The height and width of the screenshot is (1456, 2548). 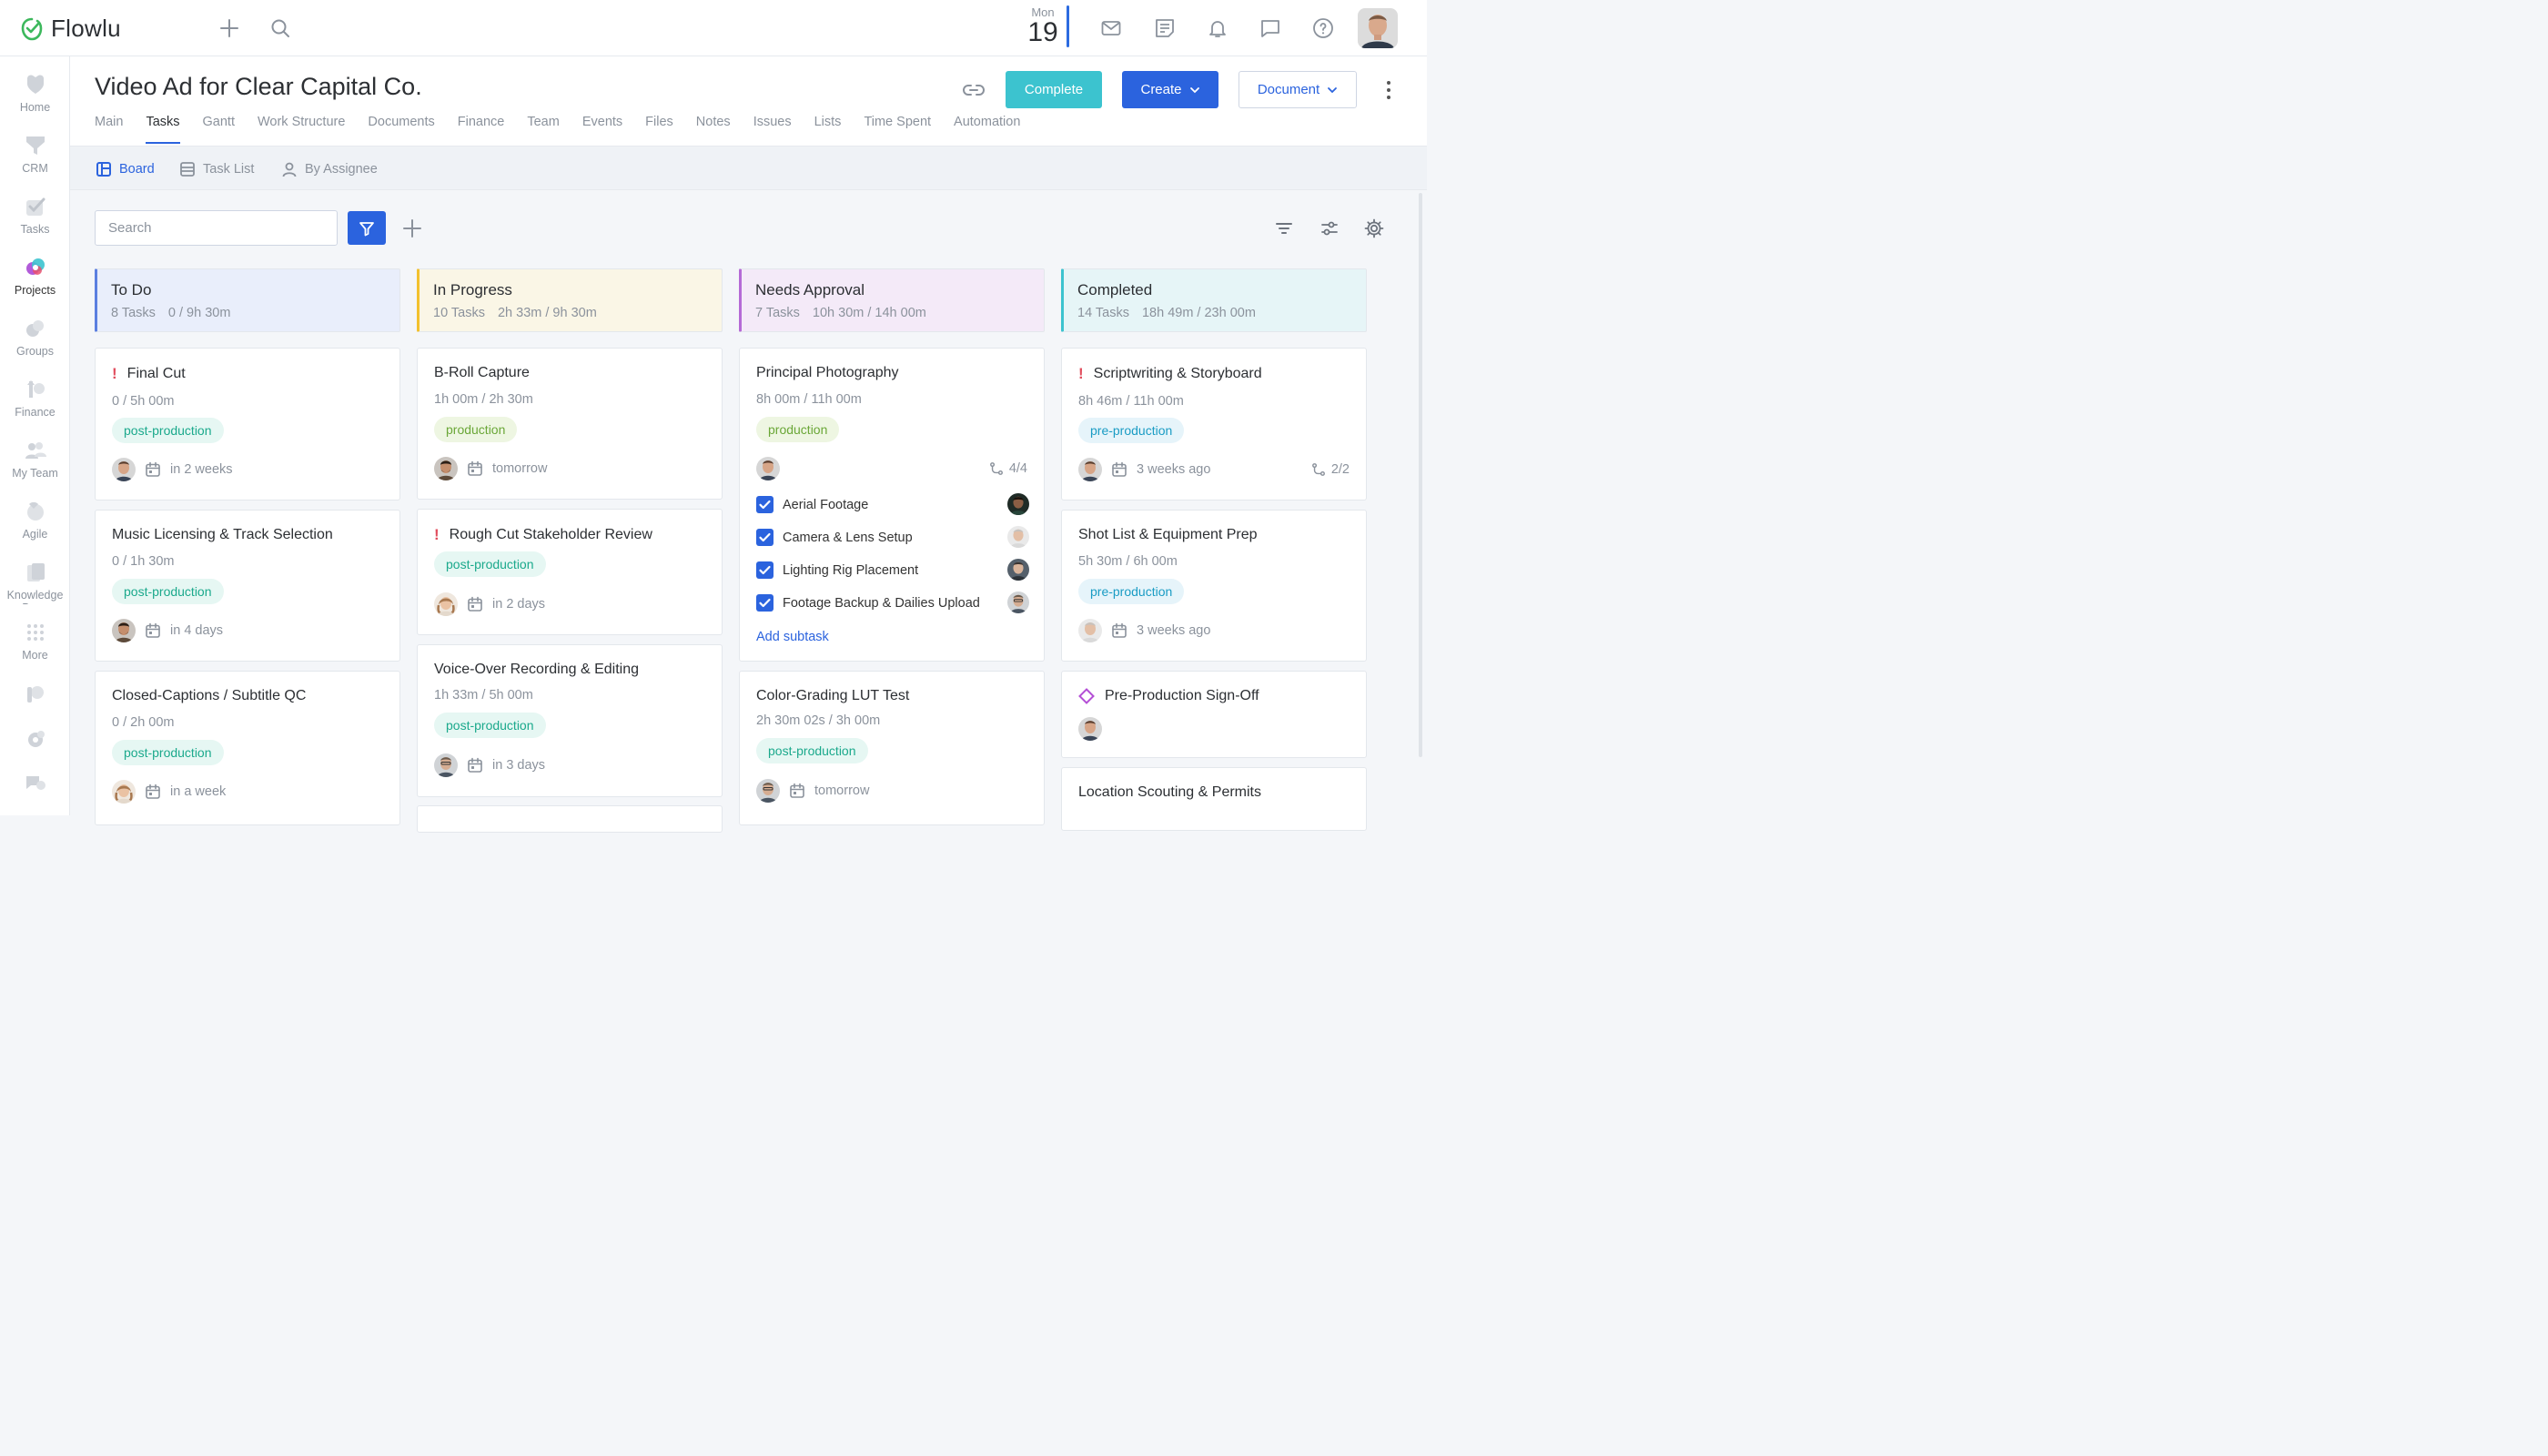 I want to click on complete-button: Complete, so click(x=1054, y=90).